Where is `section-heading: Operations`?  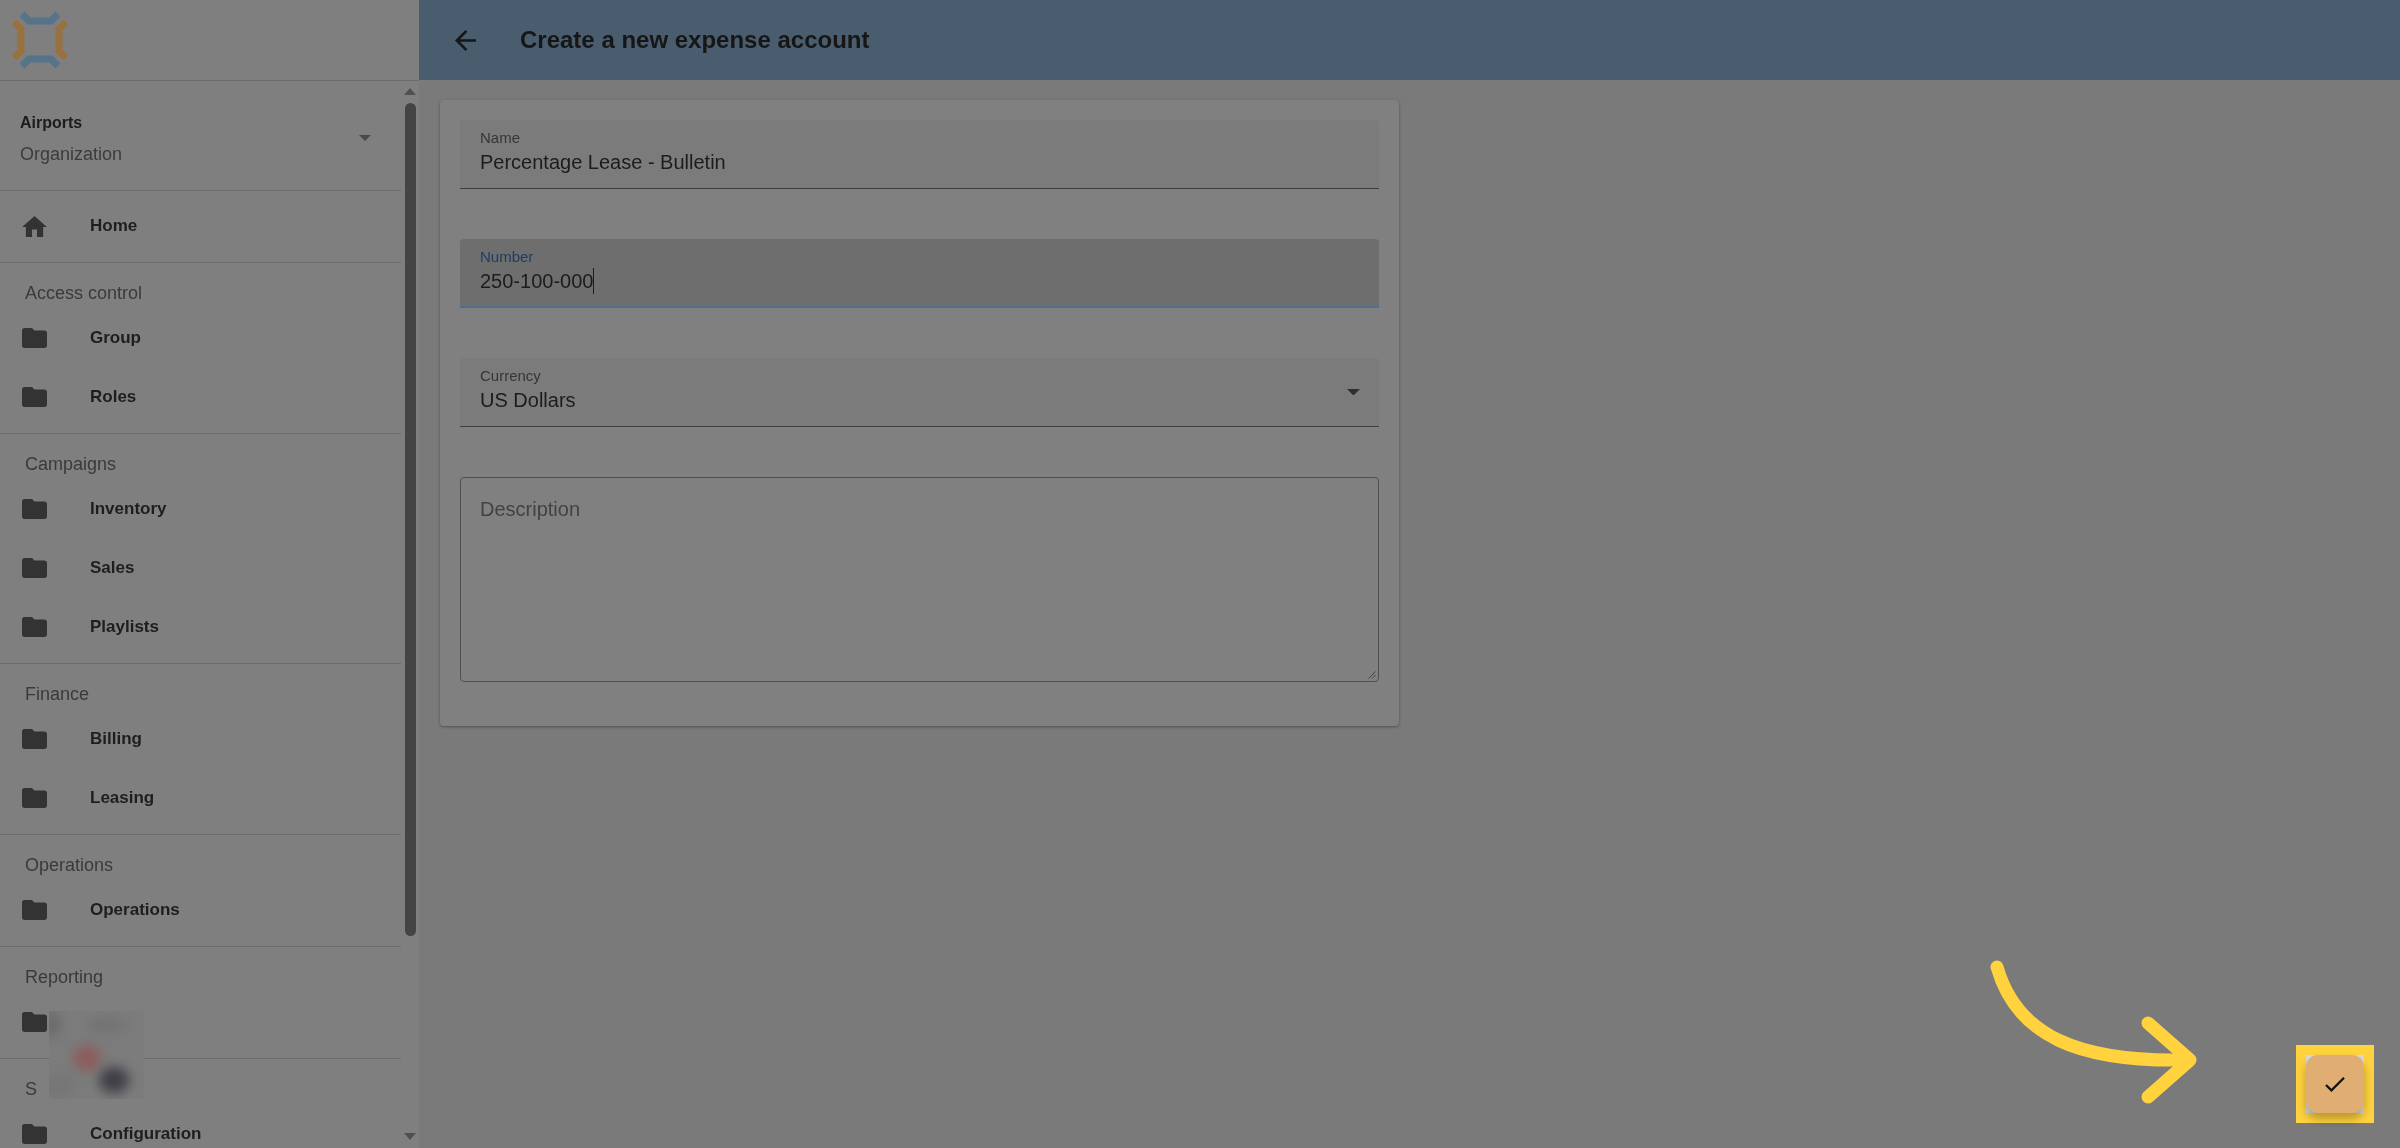 section-heading: Operations is located at coordinates (69, 865).